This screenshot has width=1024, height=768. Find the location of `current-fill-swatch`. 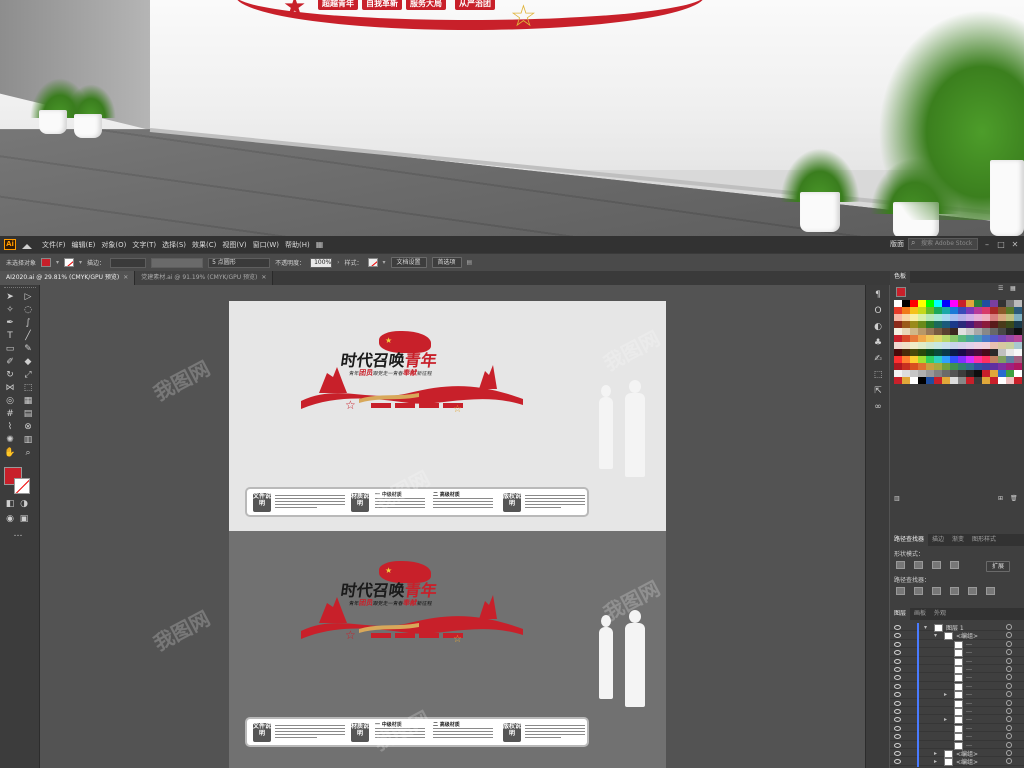

current-fill-swatch is located at coordinates (901, 292).